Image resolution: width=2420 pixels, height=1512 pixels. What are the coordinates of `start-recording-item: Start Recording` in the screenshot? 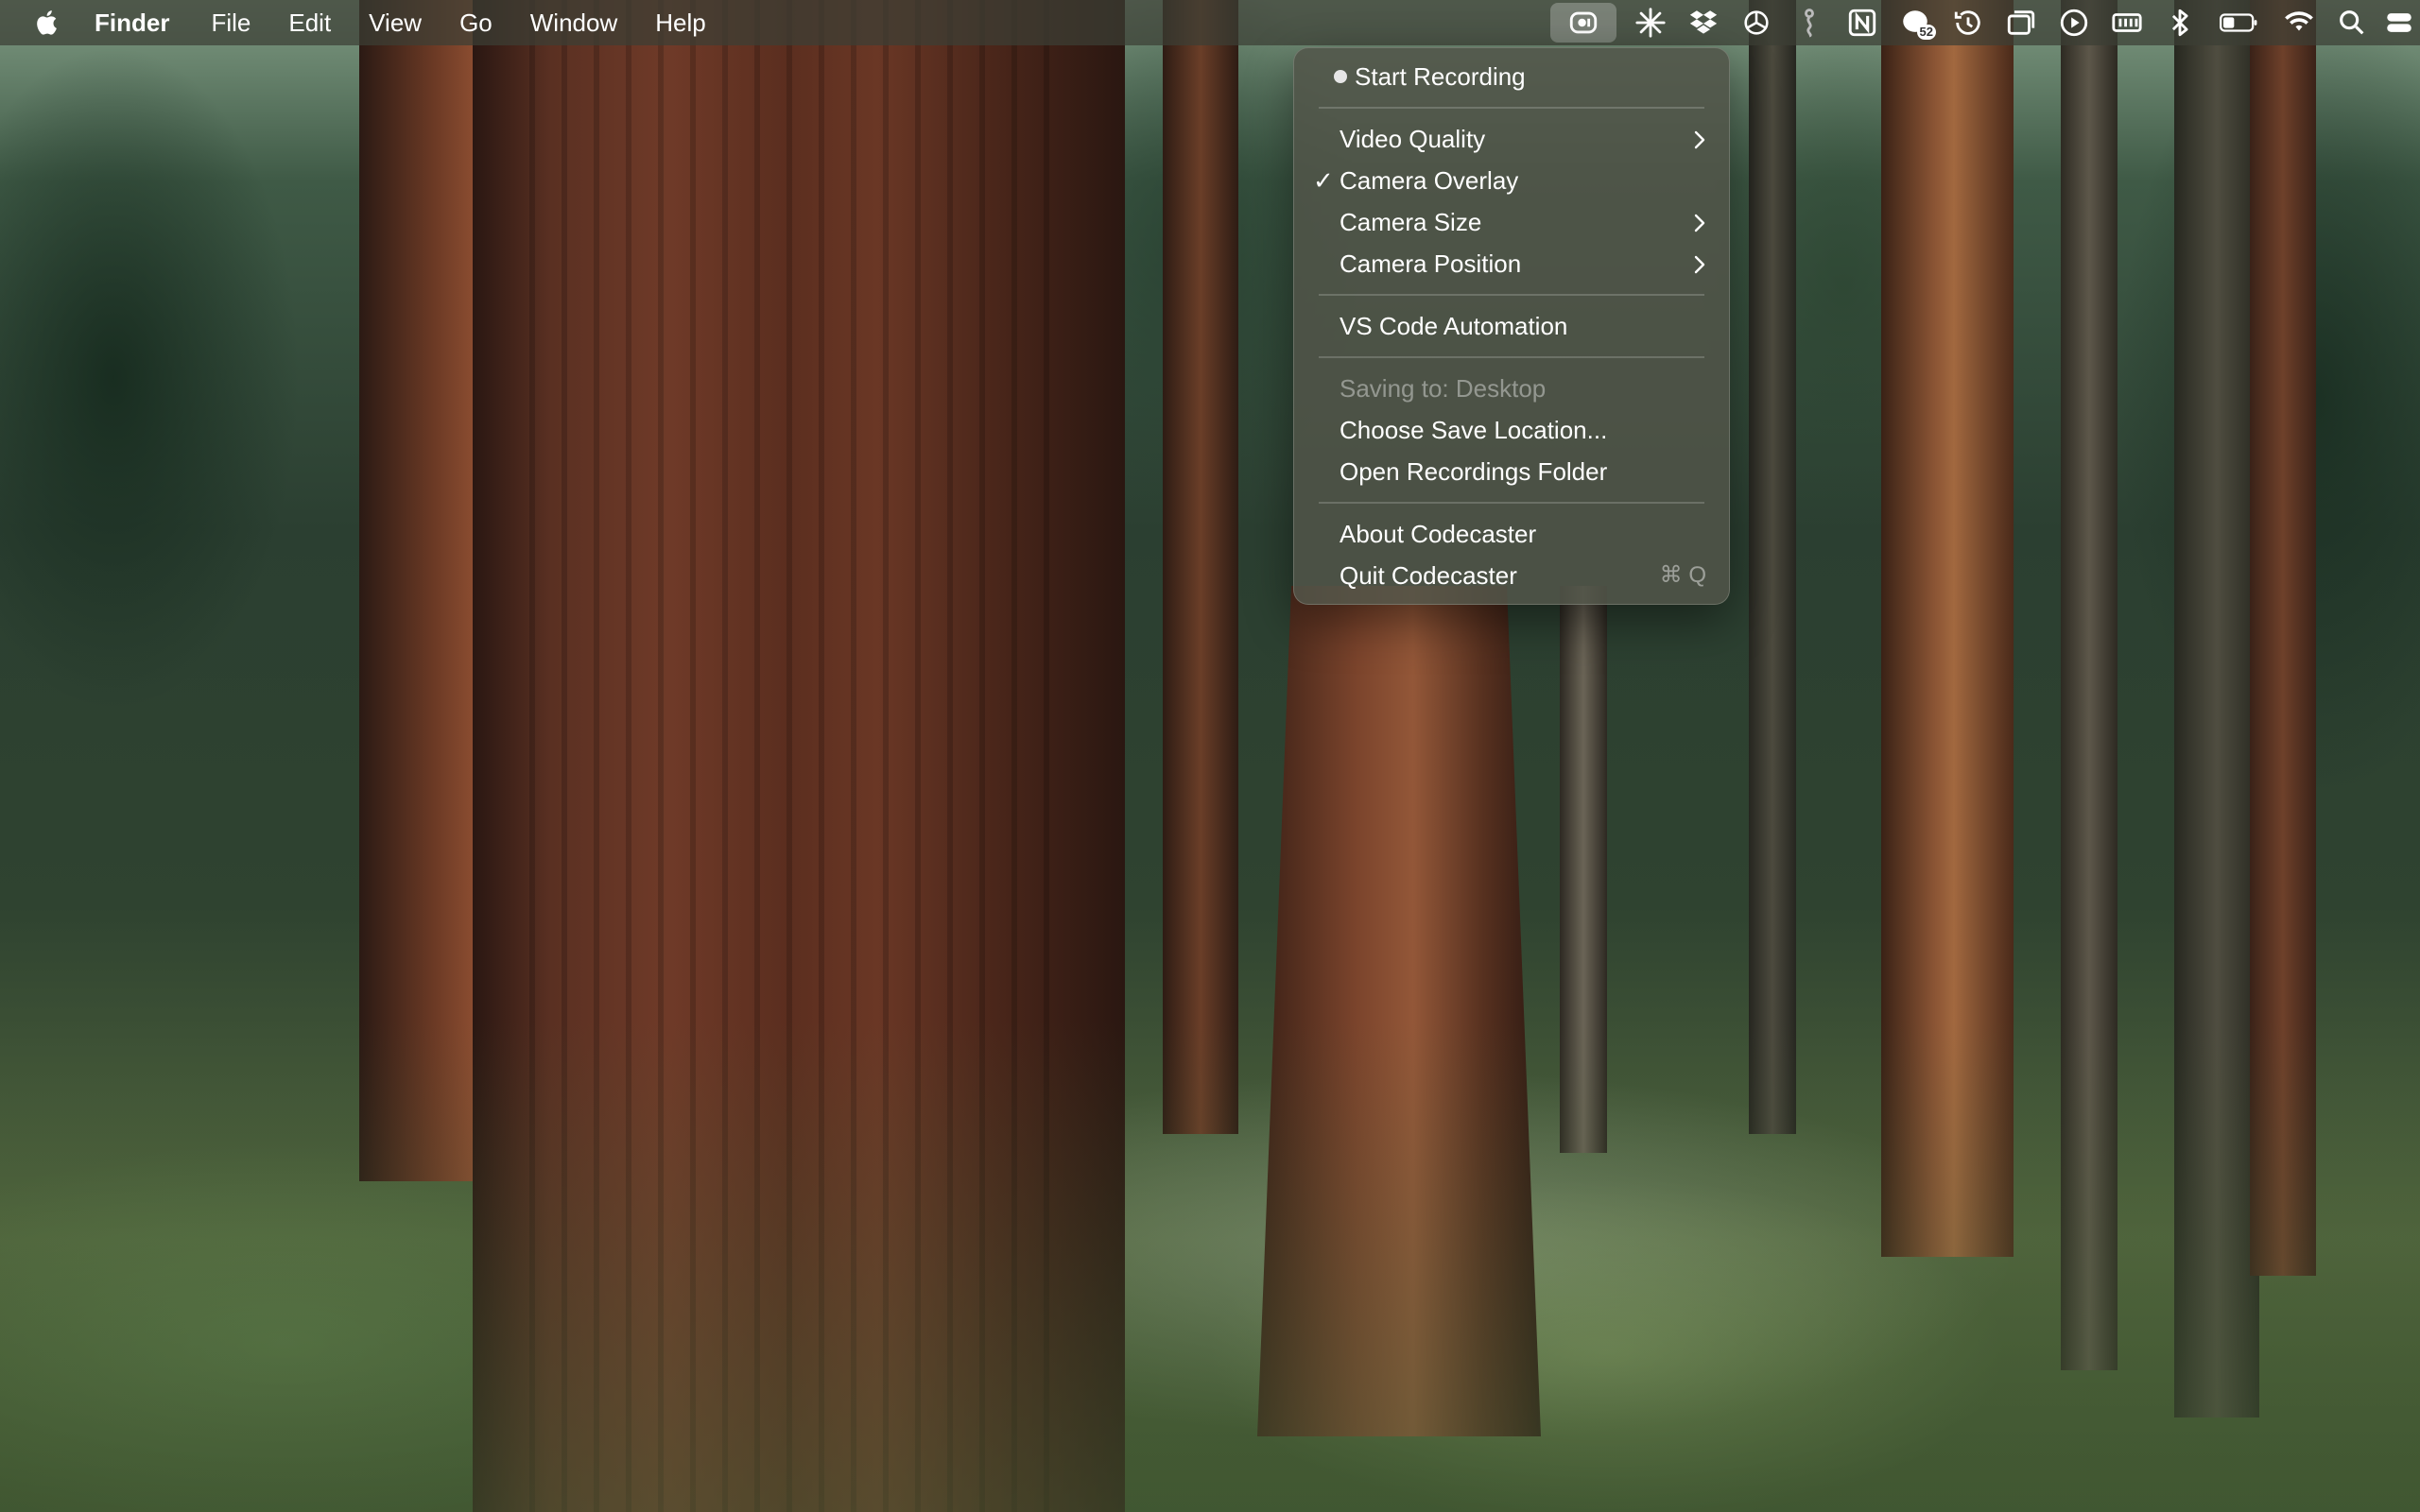 It's located at (1511, 76).